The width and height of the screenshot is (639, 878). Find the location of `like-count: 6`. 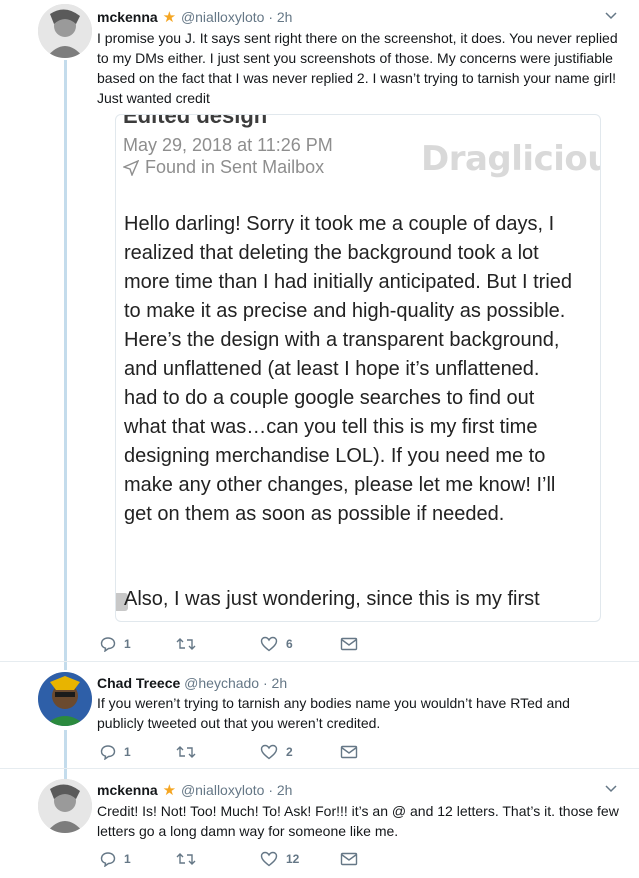

like-count: 6 is located at coordinates (289, 644).